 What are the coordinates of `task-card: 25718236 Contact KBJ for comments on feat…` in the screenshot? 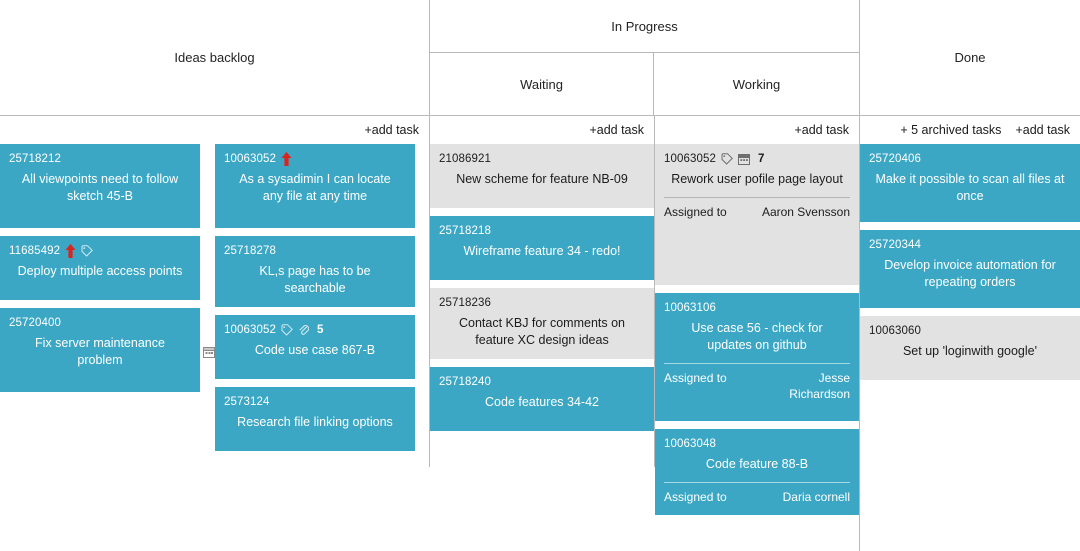 It's located at (542, 323).